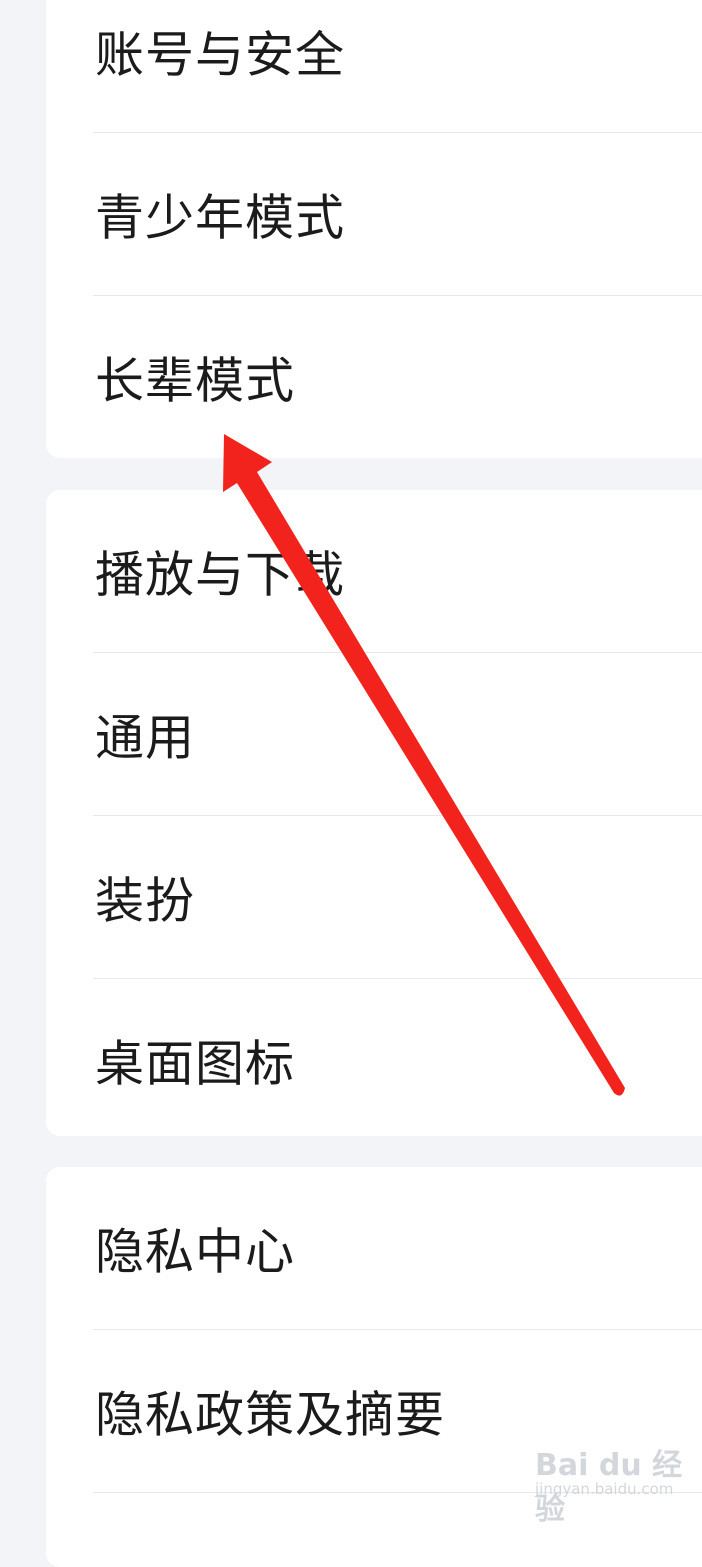 This screenshot has height=1567, width=702. Describe the element at coordinates (374, 897) in the screenshot. I see `settings-item-appearance: 装扮` at that location.